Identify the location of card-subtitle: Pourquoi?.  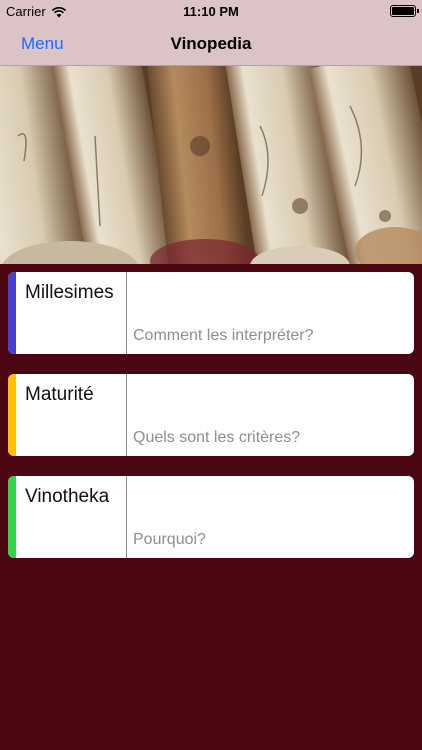
(169, 539).